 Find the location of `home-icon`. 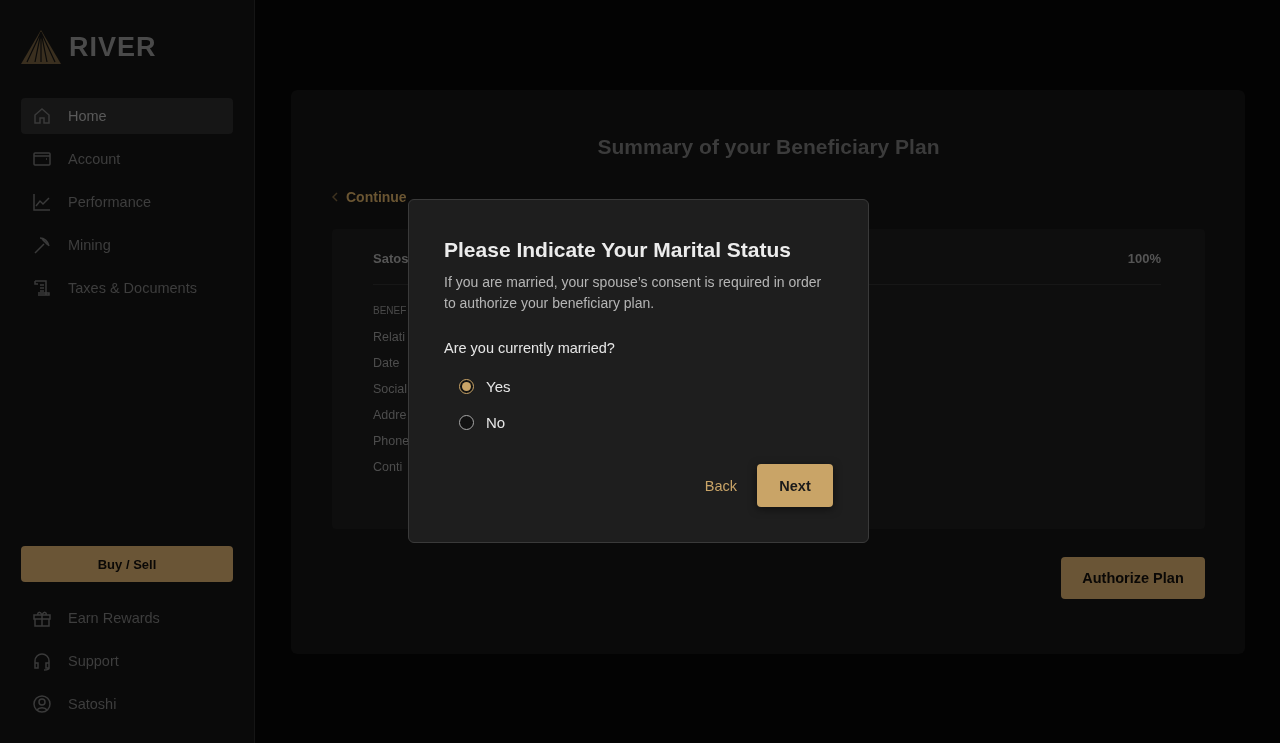

home-icon is located at coordinates (42, 116).